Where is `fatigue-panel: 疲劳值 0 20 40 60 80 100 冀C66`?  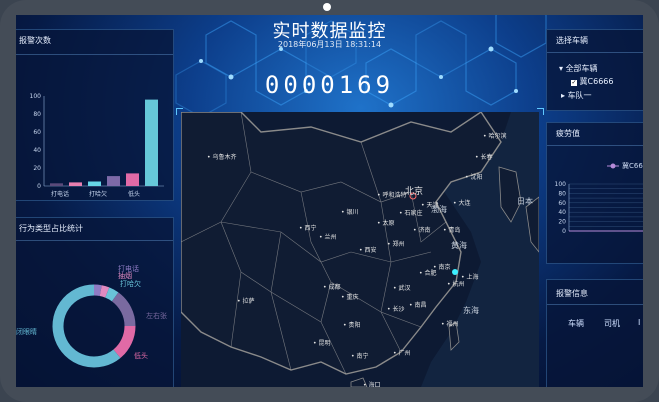
fatigue-panel: 疲劳值 0 20 40 60 80 100 冀C66 is located at coordinates (594, 193).